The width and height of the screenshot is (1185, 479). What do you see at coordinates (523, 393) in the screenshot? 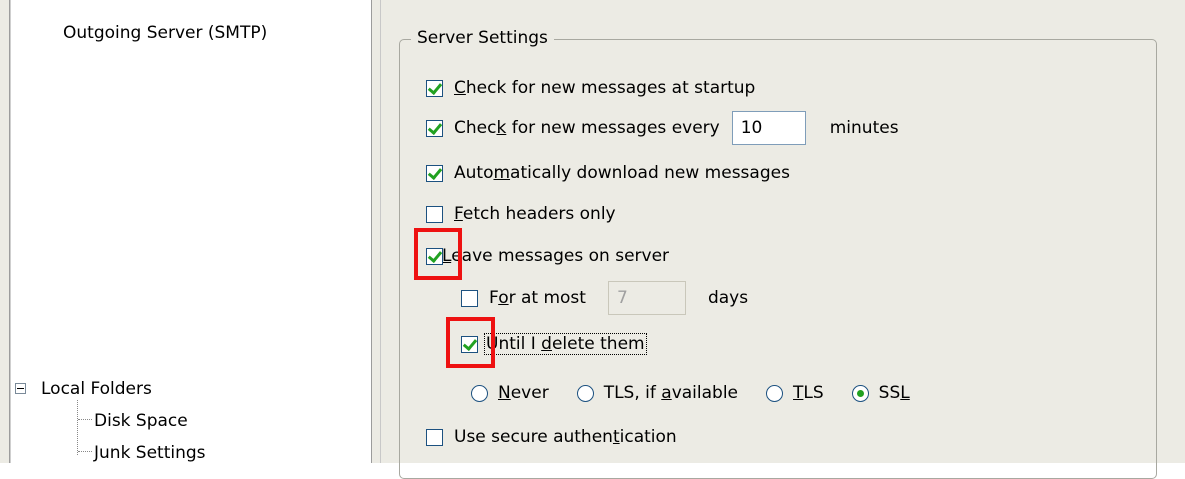
I see `never-label: Never` at bounding box center [523, 393].